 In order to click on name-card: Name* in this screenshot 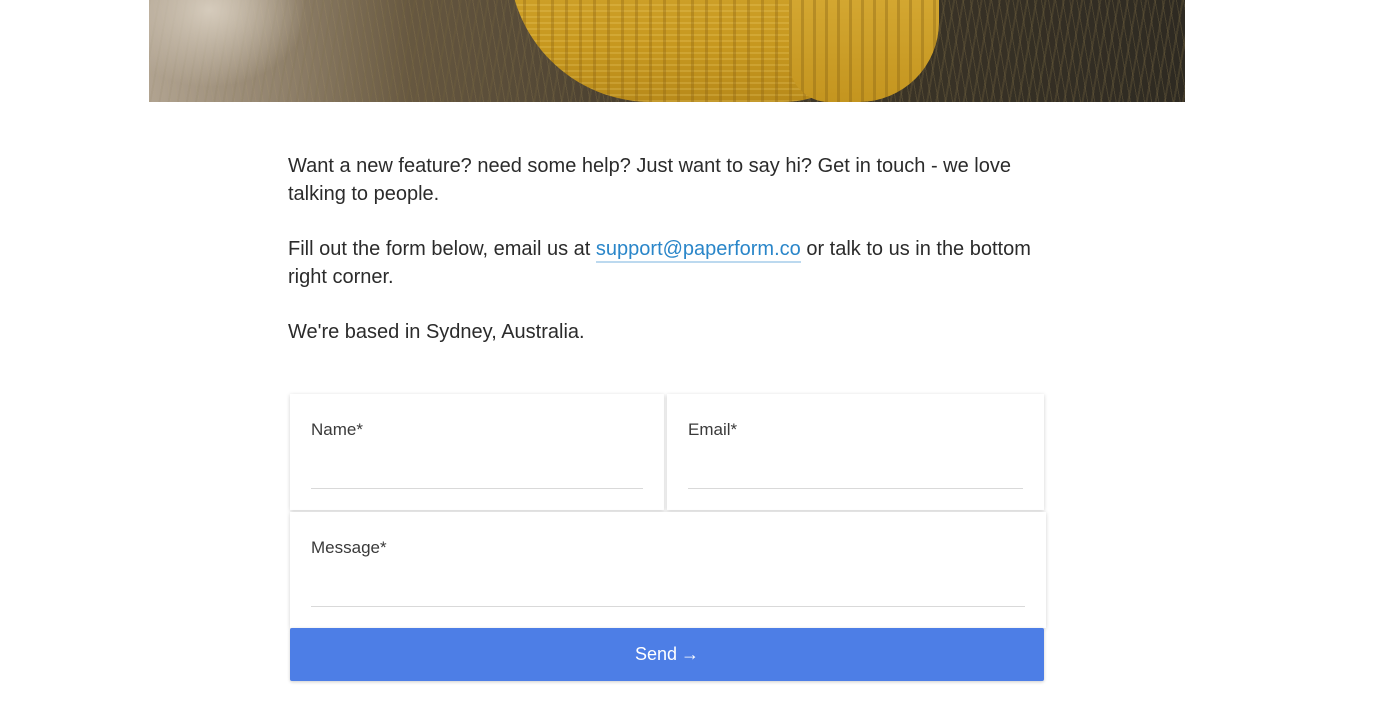, I will do `click(477, 452)`.